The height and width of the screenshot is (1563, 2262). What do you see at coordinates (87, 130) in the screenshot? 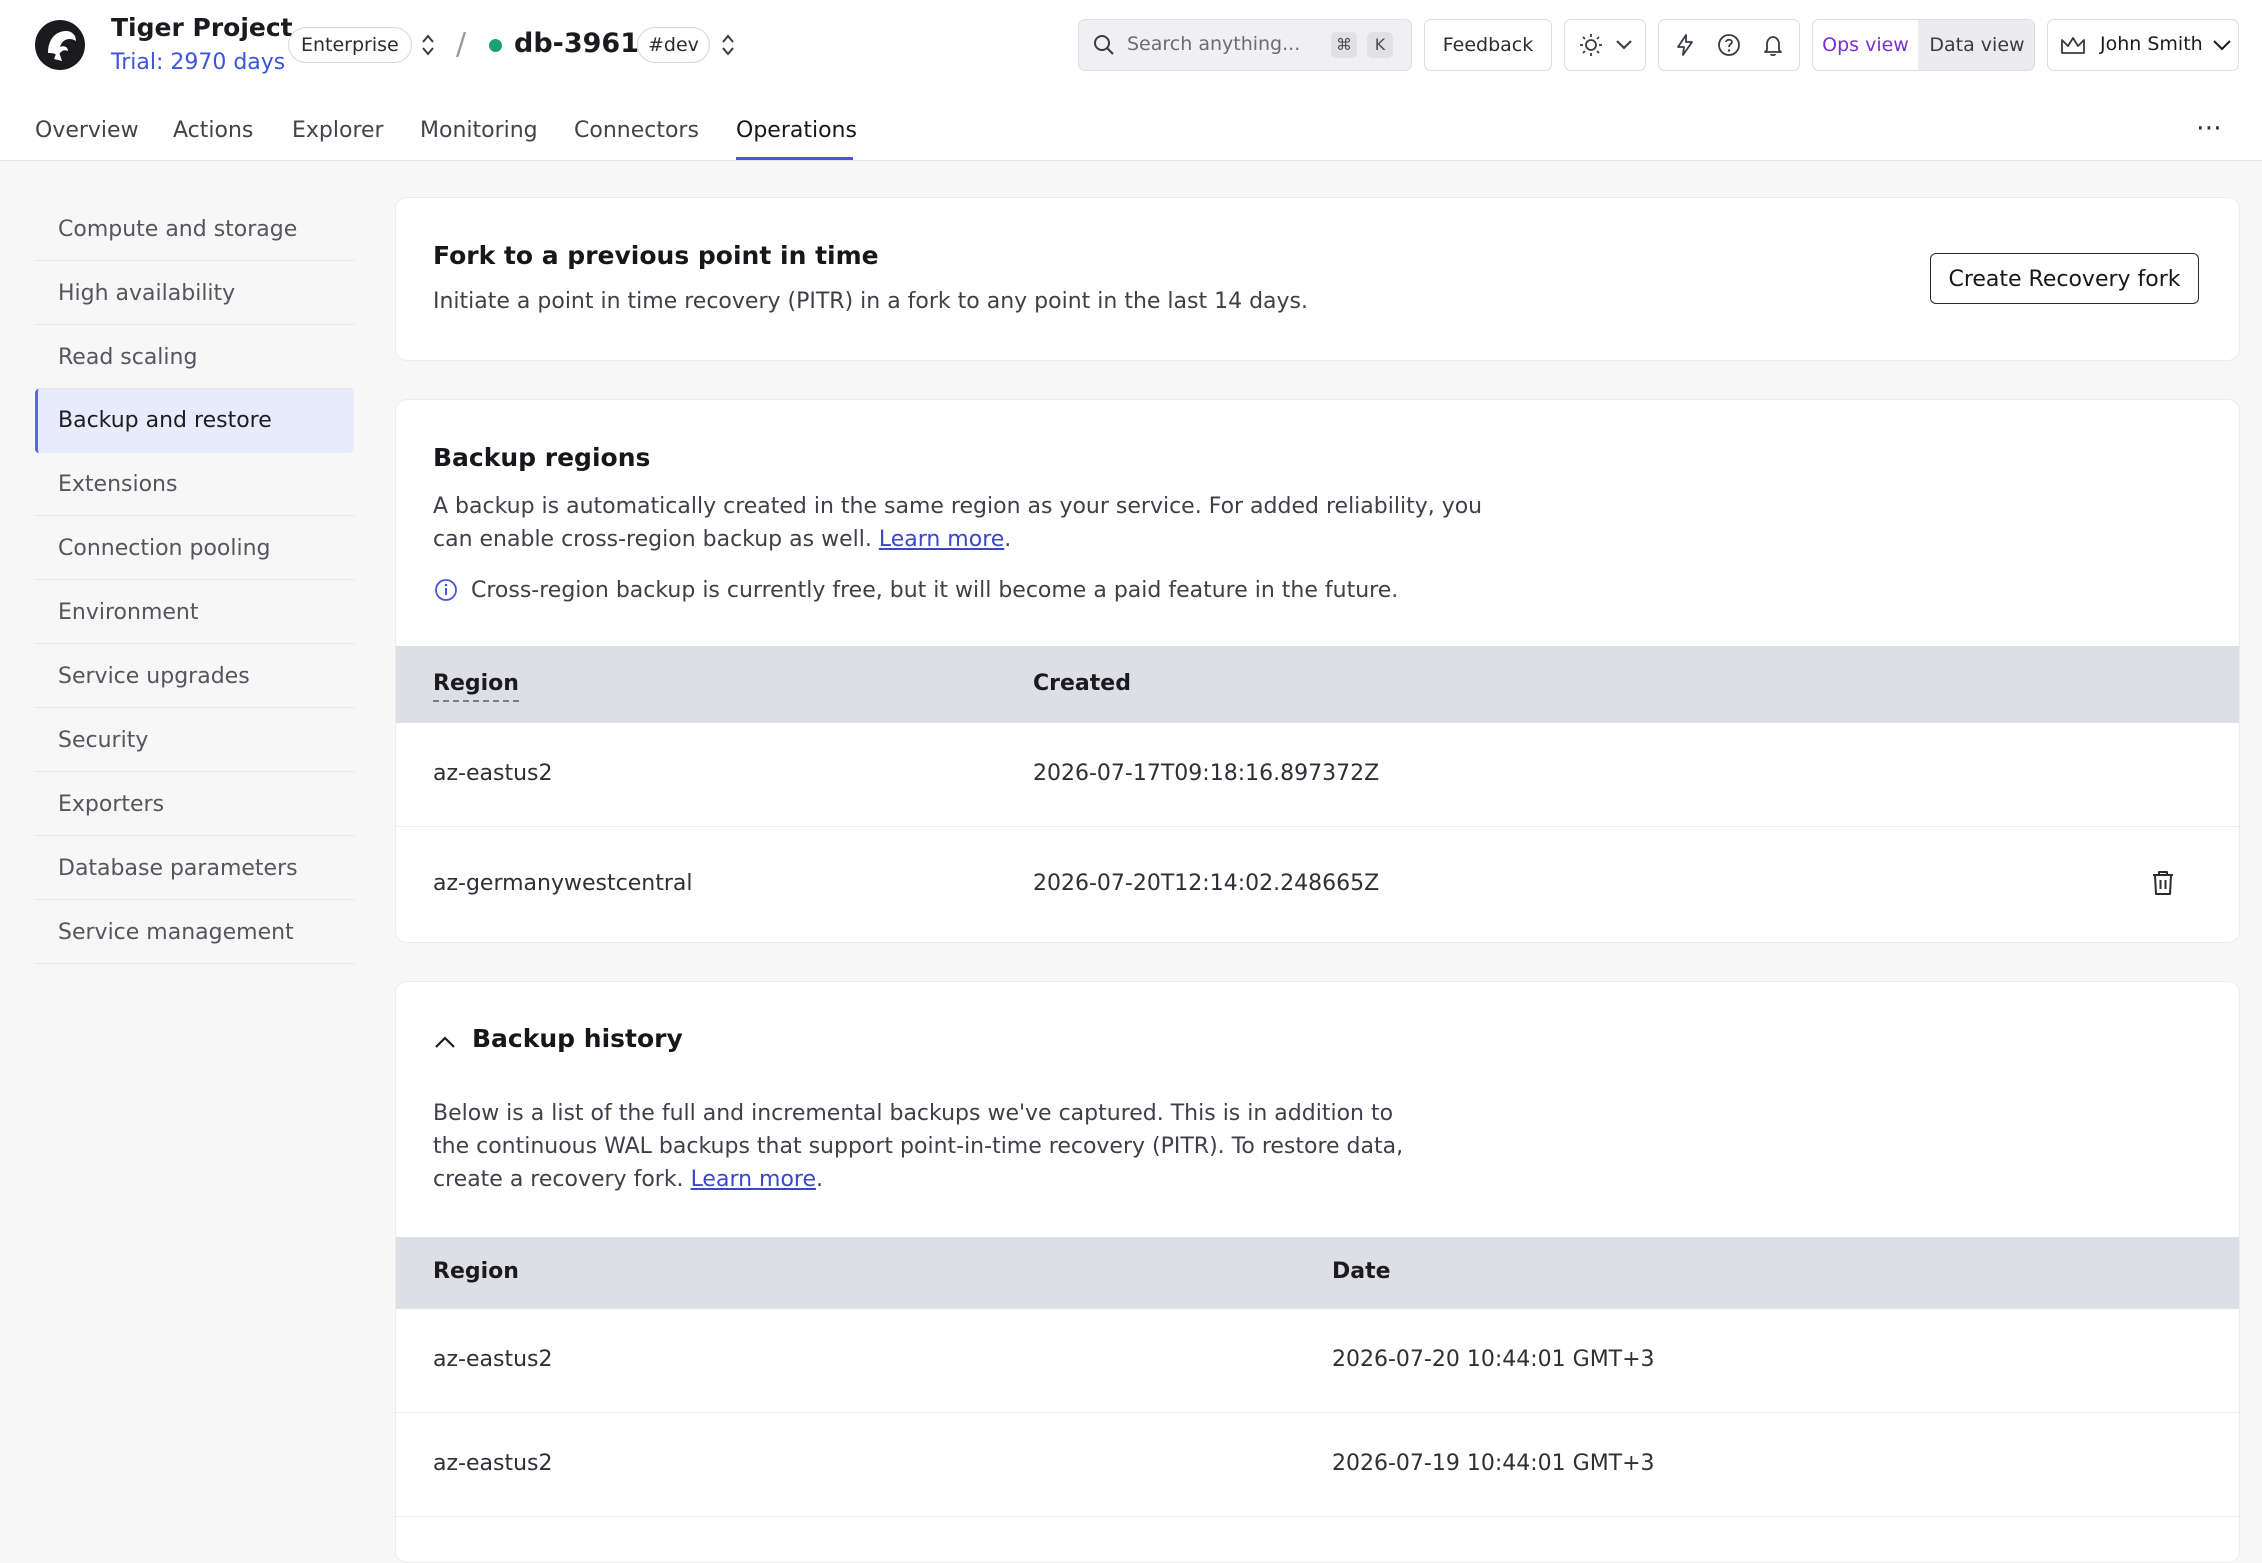
I see `tab-overview: Overview` at bounding box center [87, 130].